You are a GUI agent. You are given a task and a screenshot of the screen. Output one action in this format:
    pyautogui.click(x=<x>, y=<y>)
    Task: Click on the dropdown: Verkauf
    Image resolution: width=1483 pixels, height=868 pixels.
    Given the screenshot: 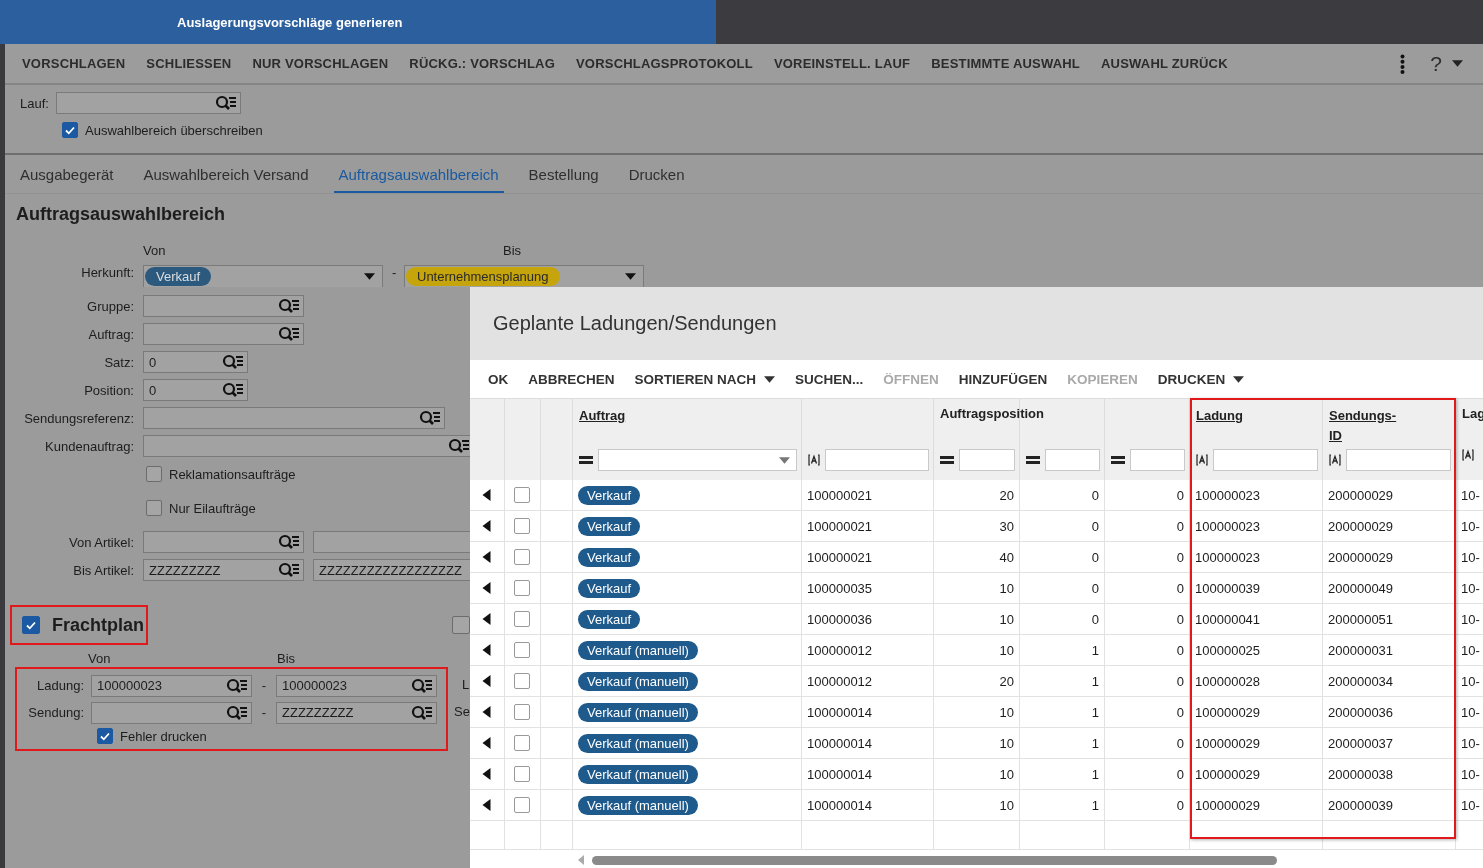 What is the action you would take?
    pyautogui.click(x=263, y=276)
    